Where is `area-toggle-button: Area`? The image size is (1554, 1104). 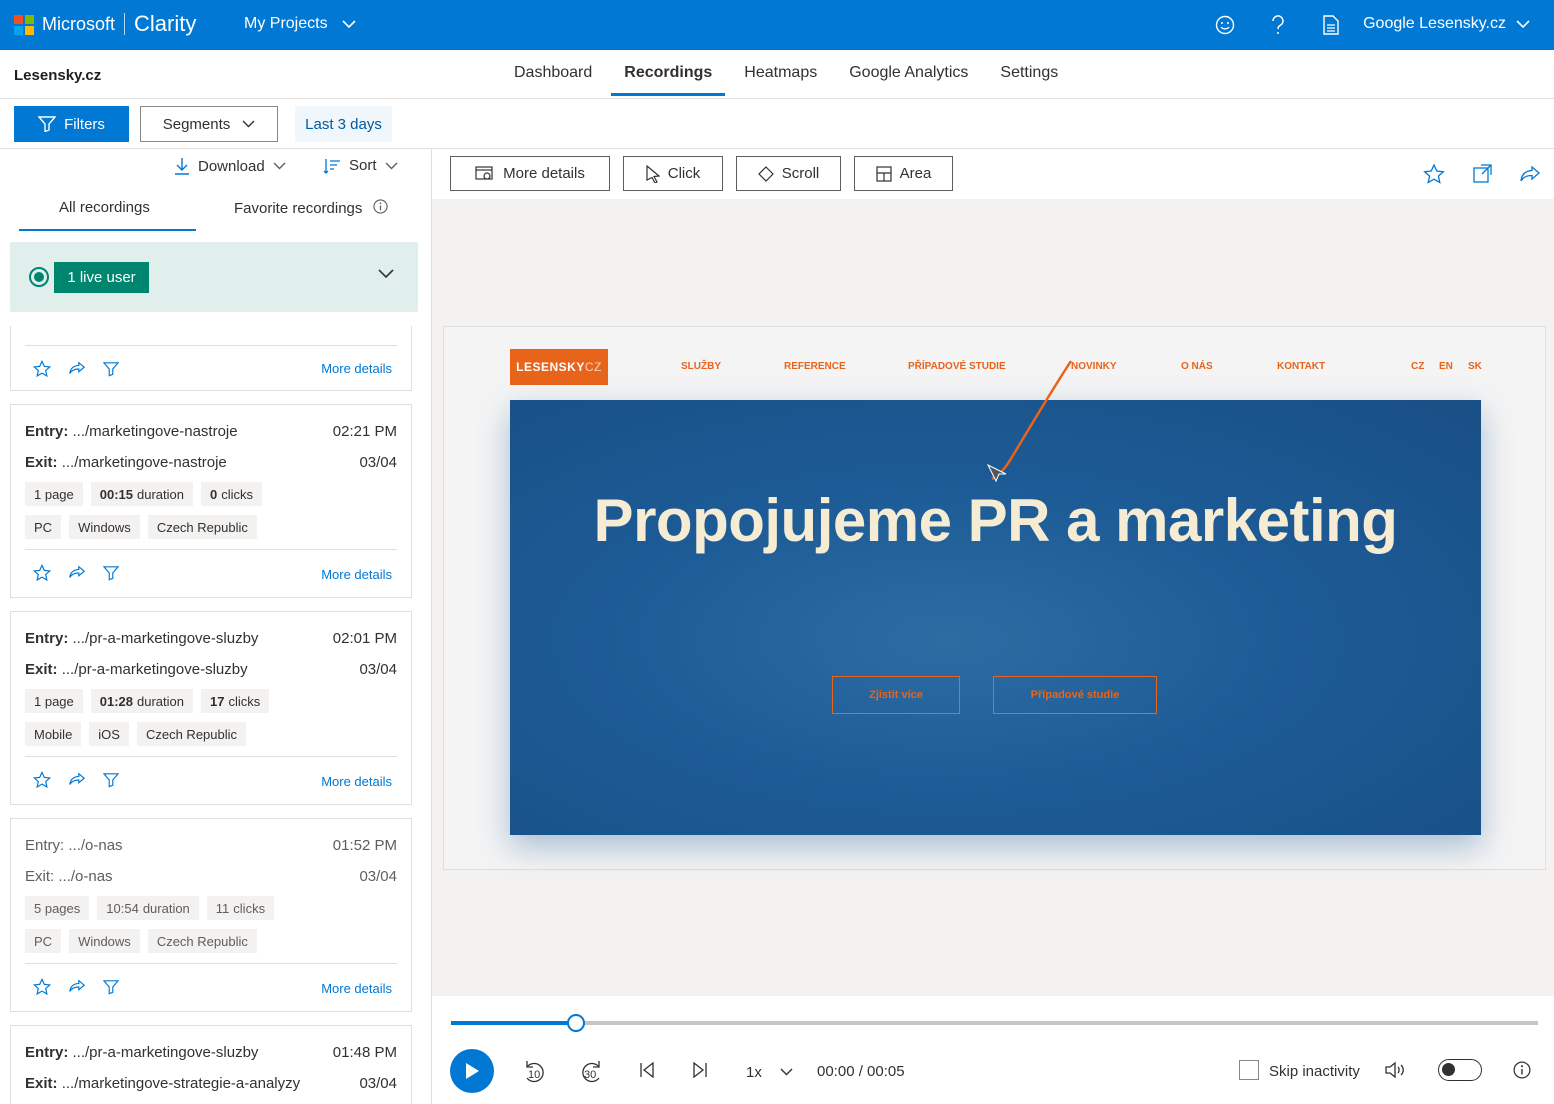 area-toggle-button: Area is located at coordinates (903, 173).